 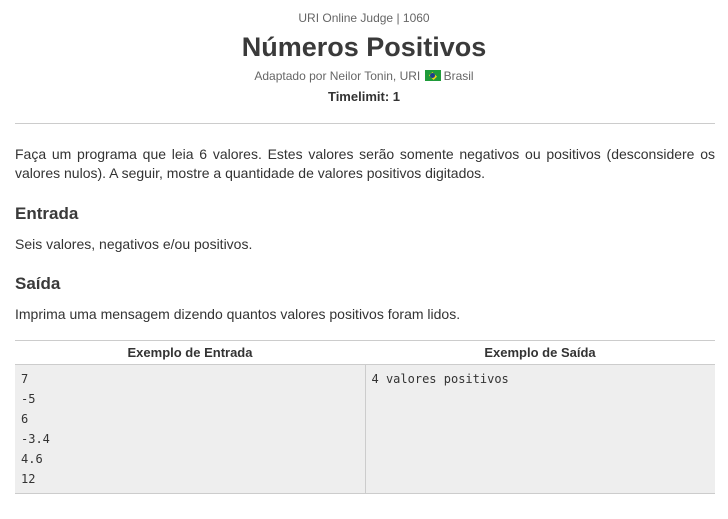 What do you see at coordinates (28, 399) in the screenshot?
I see `sample-input-line: -5` at bounding box center [28, 399].